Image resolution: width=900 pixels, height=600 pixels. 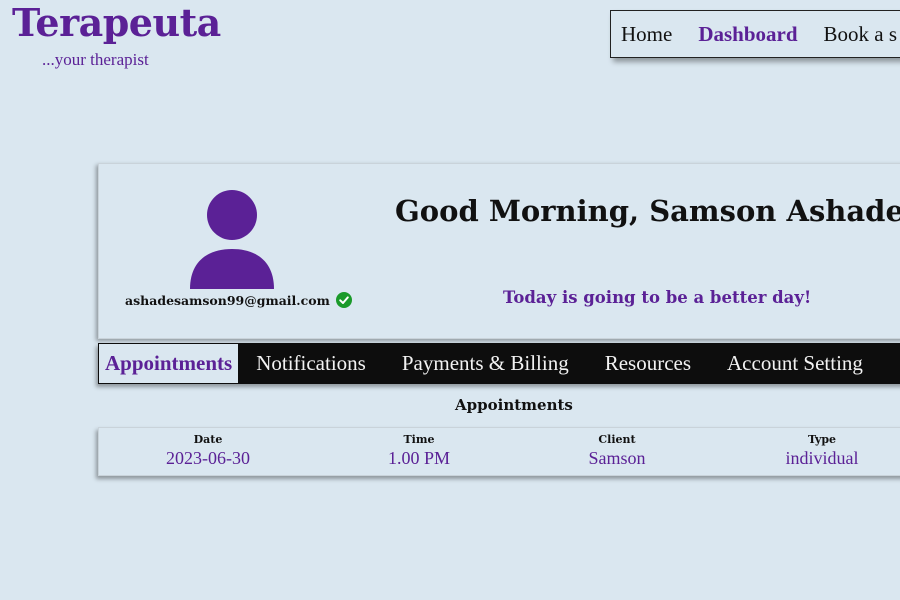 I want to click on column-client: Client Samson, so click(x=617, y=451).